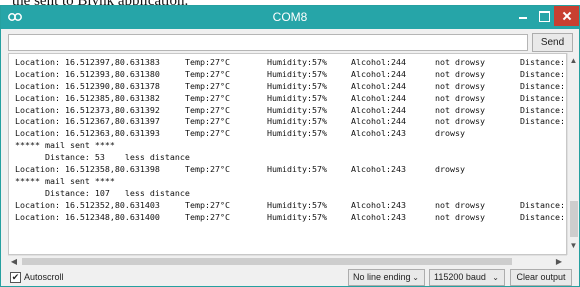 Image resolution: width=580 pixels, height=287 pixels. Describe the element at coordinates (574, 219) in the screenshot. I see `vertical-scroll-thumb` at that location.